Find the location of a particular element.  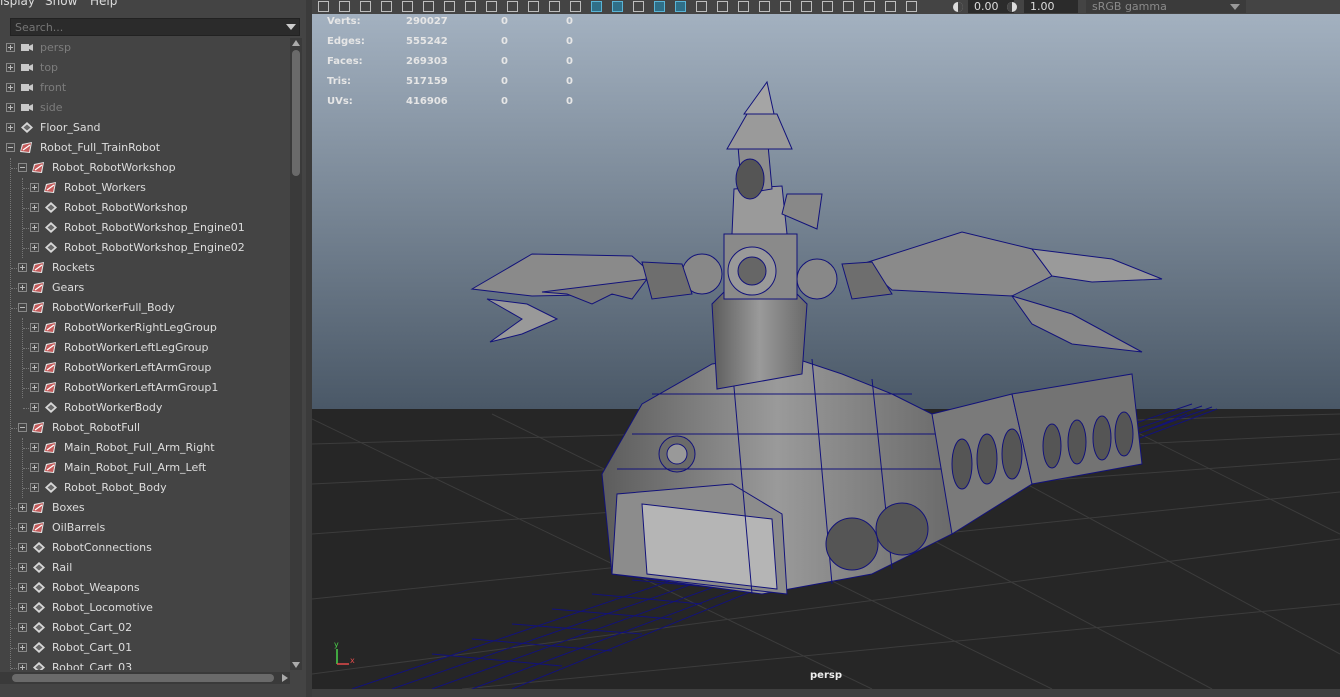

ambient-occlusion-icon is located at coordinates (680, 6).